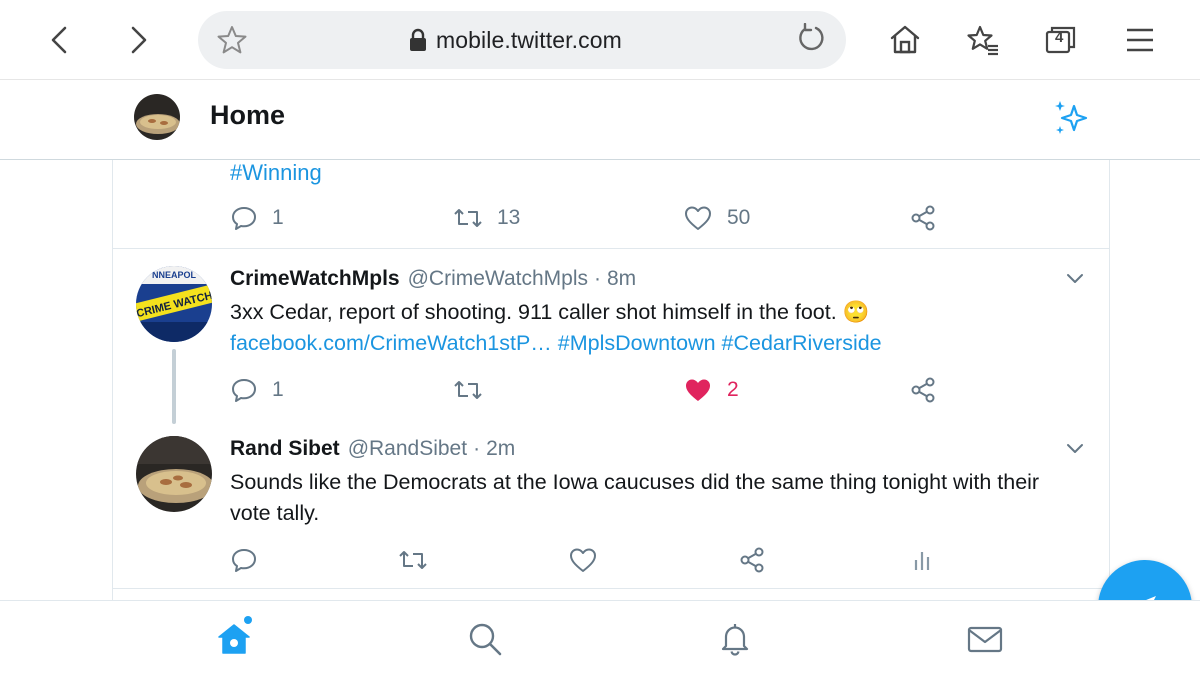 This screenshot has width=1200, height=675. What do you see at coordinates (698, 390) in the screenshot?
I see `heart-filled-icon` at bounding box center [698, 390].